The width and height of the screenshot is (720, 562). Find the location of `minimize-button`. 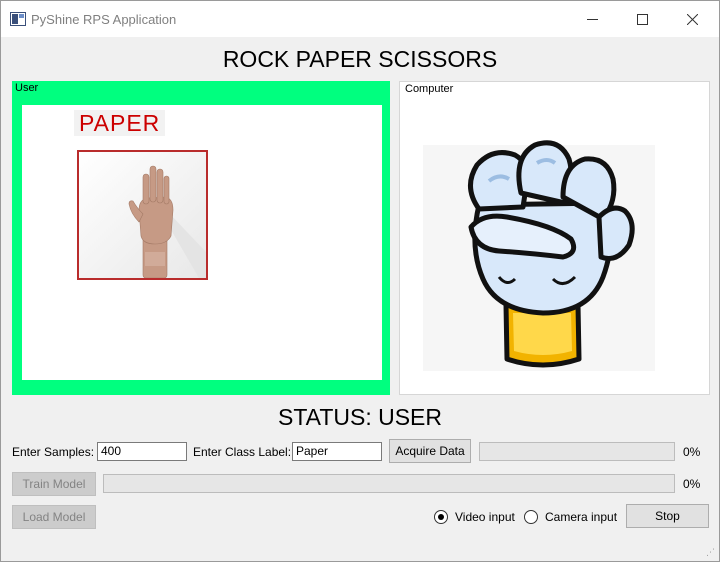

minimize-button is located at coordinates (592, 19).